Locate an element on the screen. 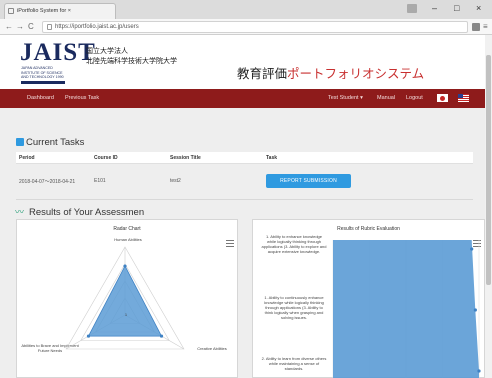 This screenshot has width=492, height=378. forward-arrow-icon: → is located at coordinates (20, 27).